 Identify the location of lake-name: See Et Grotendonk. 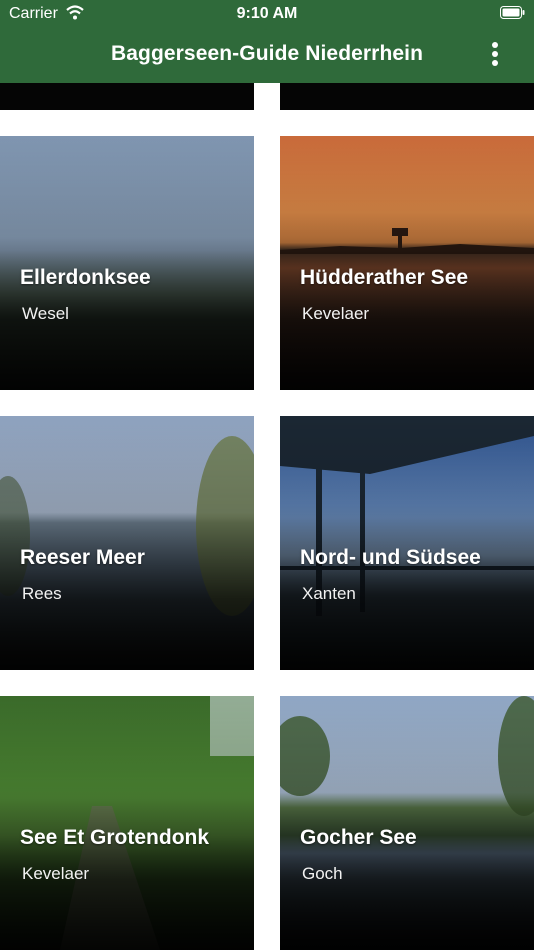
(115, 837).